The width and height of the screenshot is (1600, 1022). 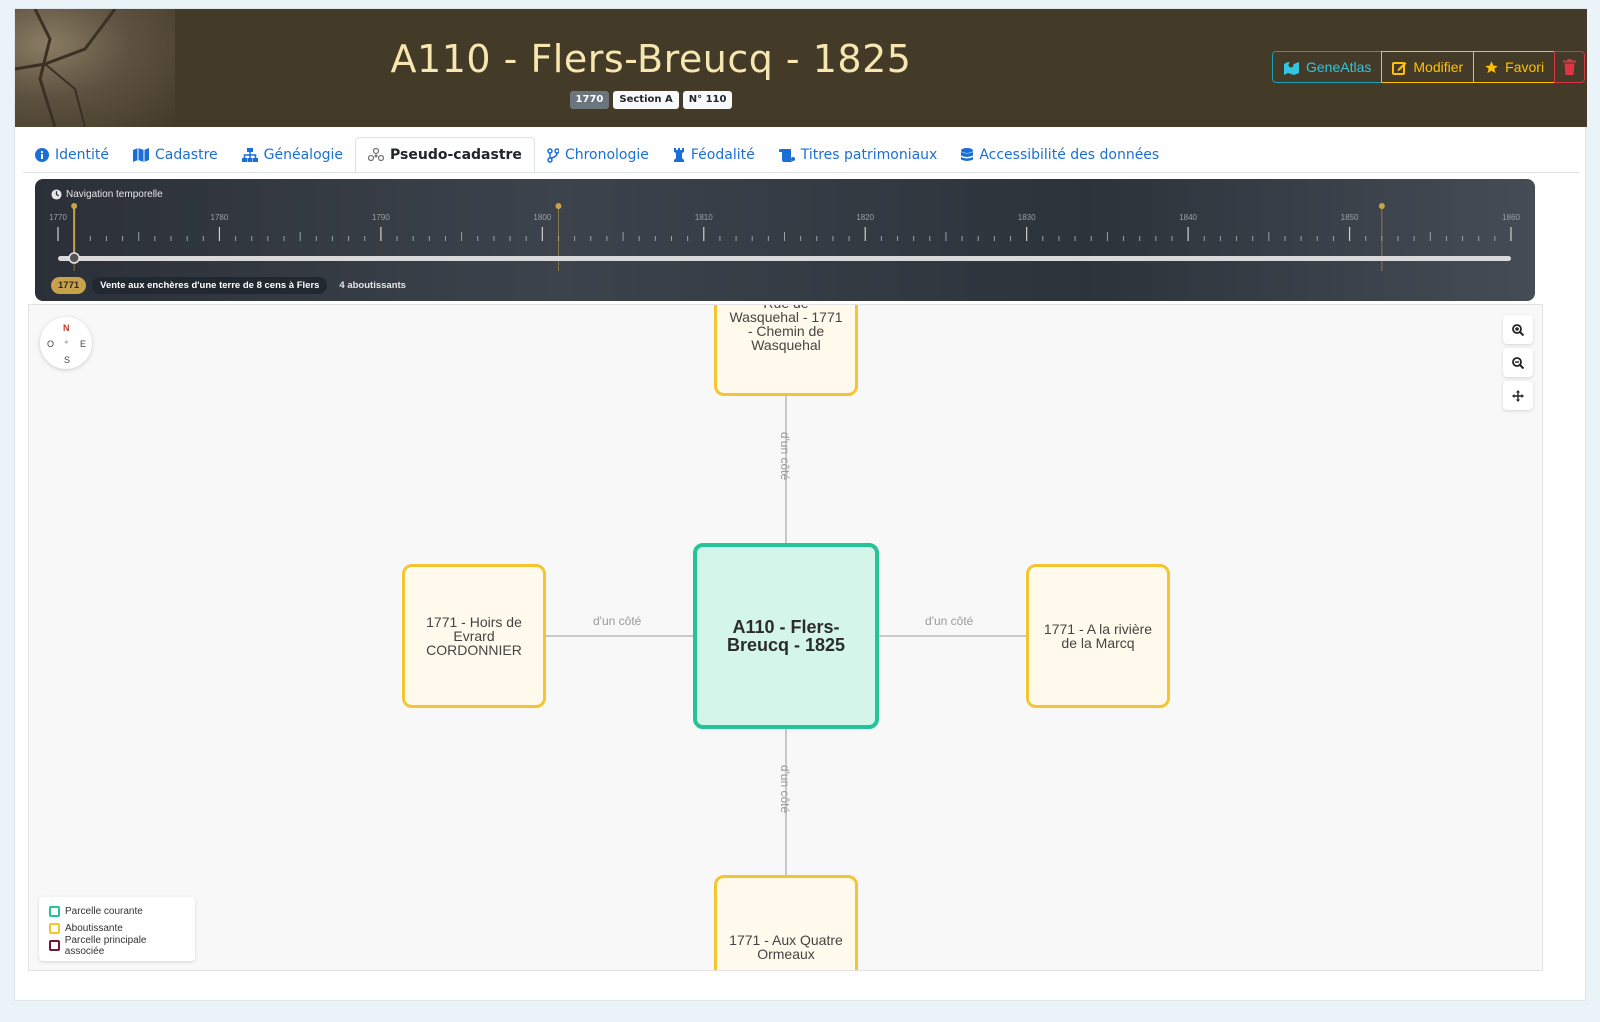 What do you see at coordinates (1491, 66) in the screenshot?
I see `star-icon` at bounding box center [1491, 66].